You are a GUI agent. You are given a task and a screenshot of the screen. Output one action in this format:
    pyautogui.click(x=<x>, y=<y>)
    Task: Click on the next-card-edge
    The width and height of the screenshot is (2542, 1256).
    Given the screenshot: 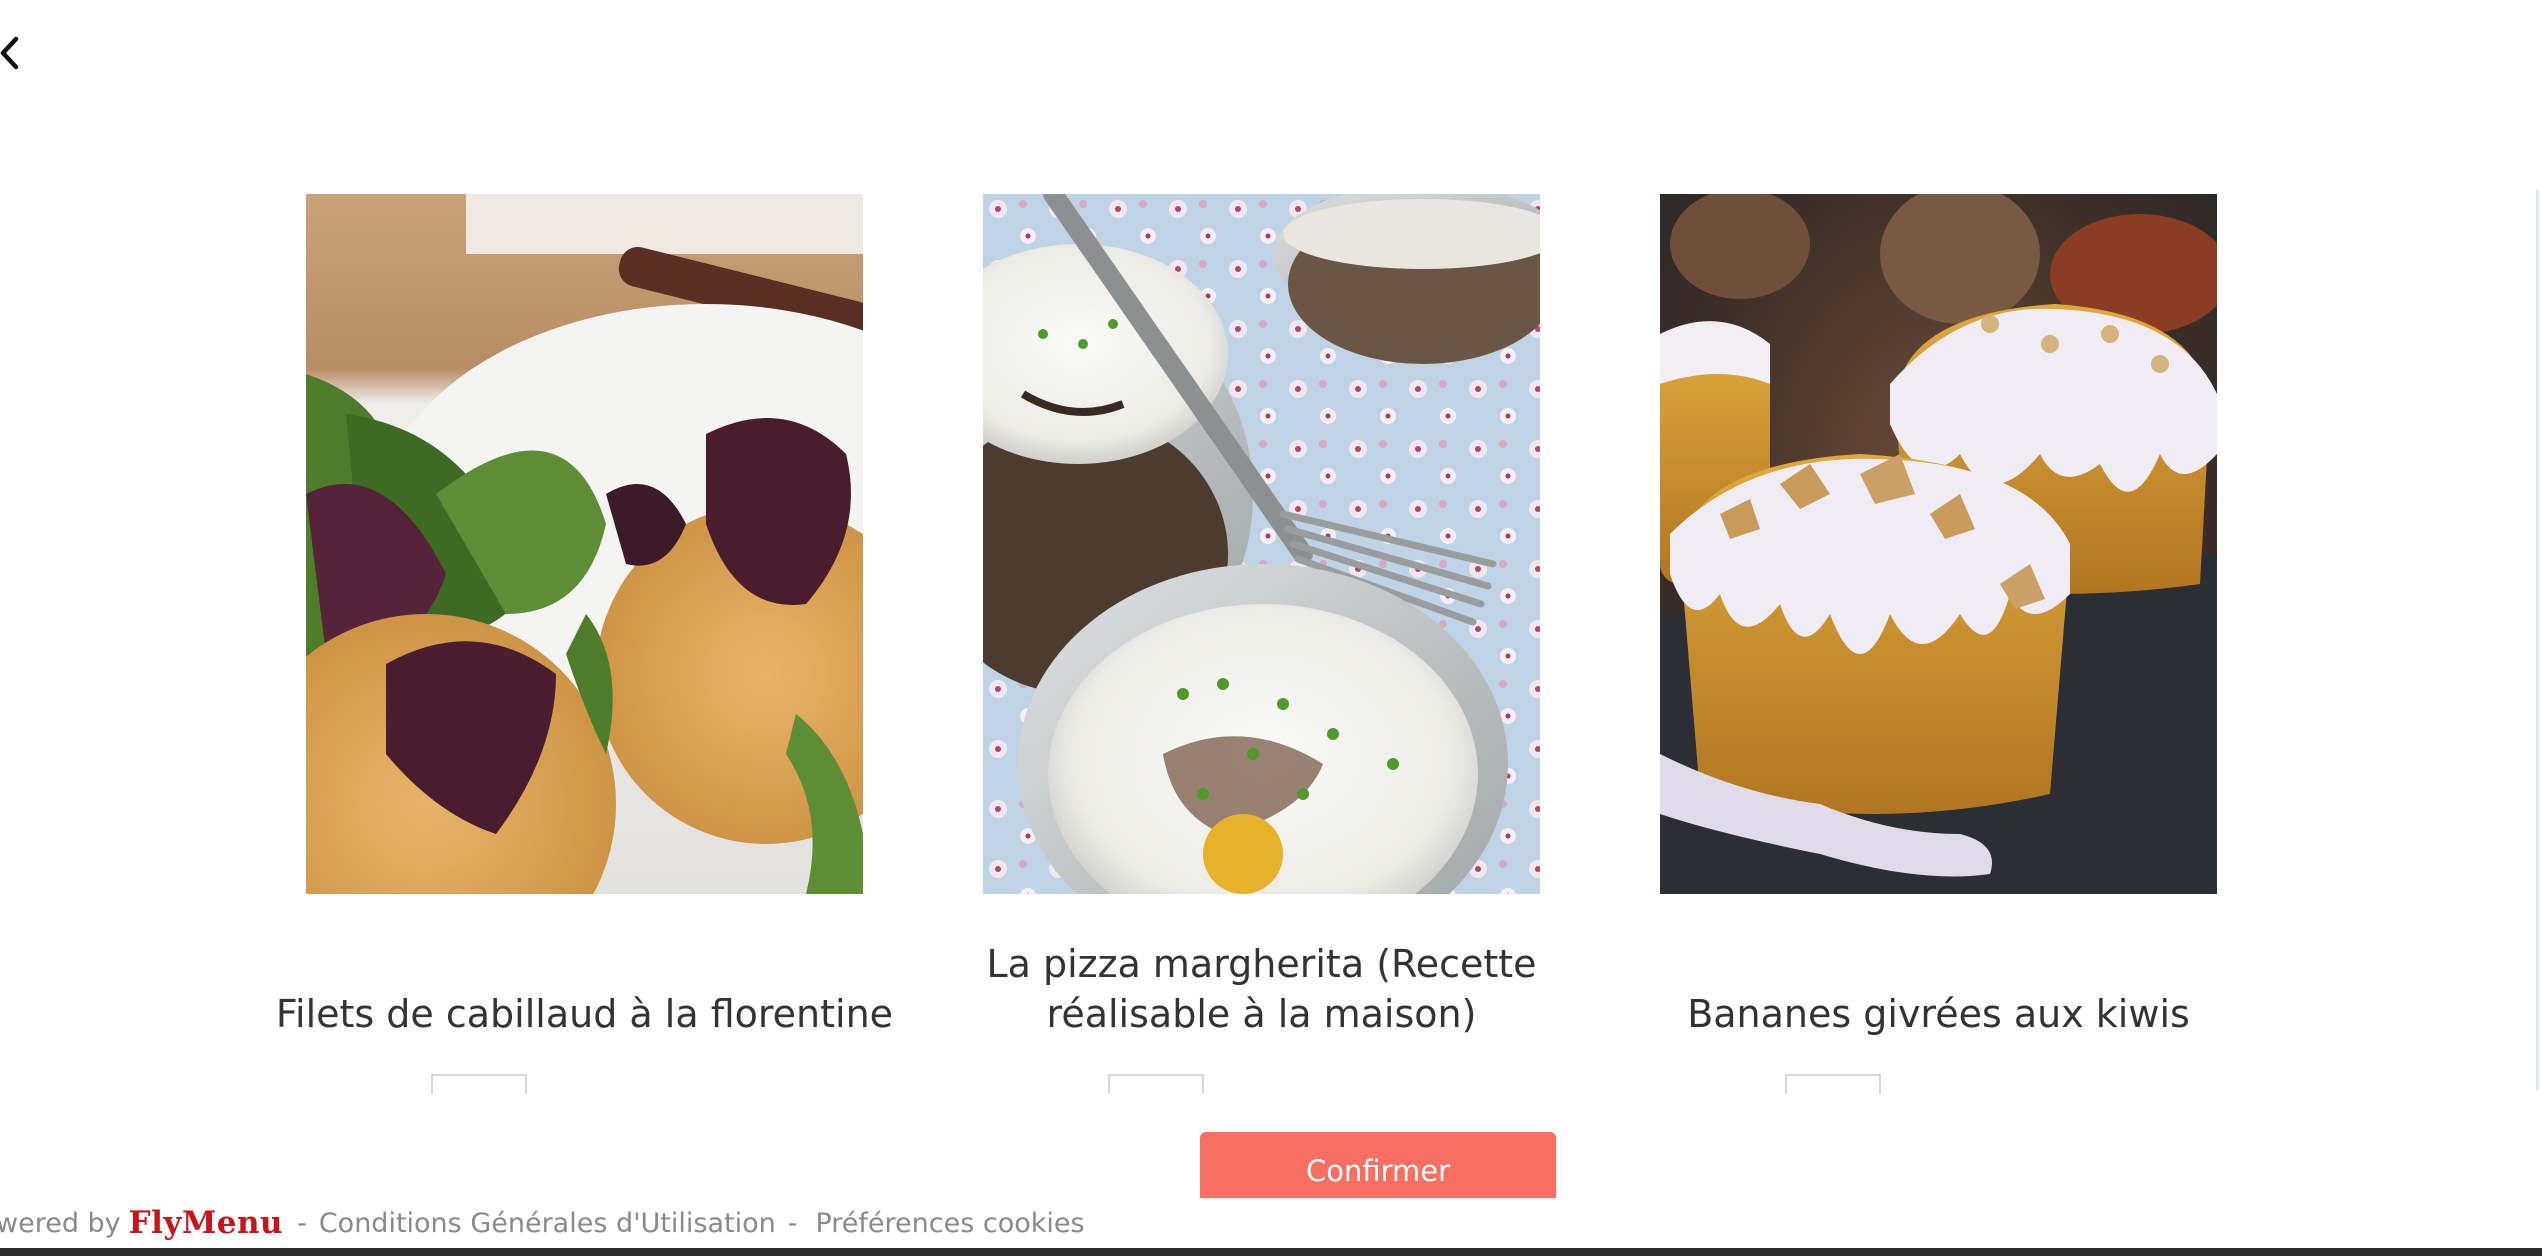 What is the action you would take?
    pyautogui.click(x=2539, y=640)
    